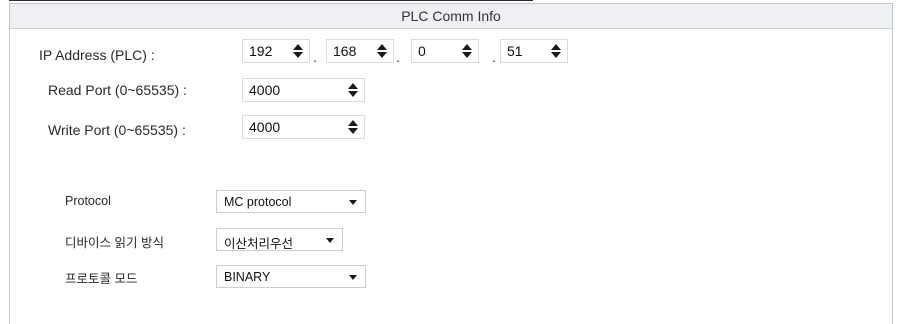  What do you see at coordinates (117, 90) in the screenshot?
I see `read-port-label: Read Port (0~65535) :` at bounding box center [117, 90].